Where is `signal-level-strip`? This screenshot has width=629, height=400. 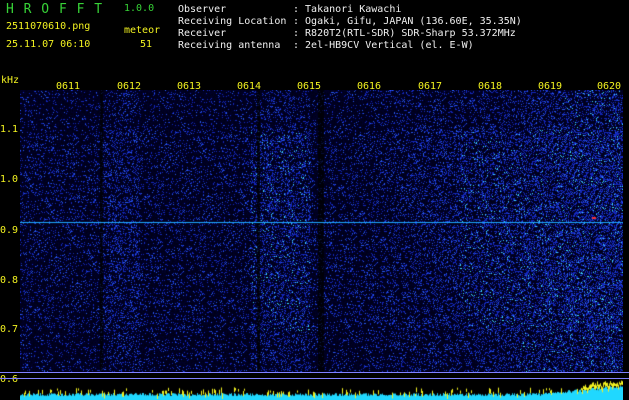
signal-level-strip is located at coordinates (321, 390).